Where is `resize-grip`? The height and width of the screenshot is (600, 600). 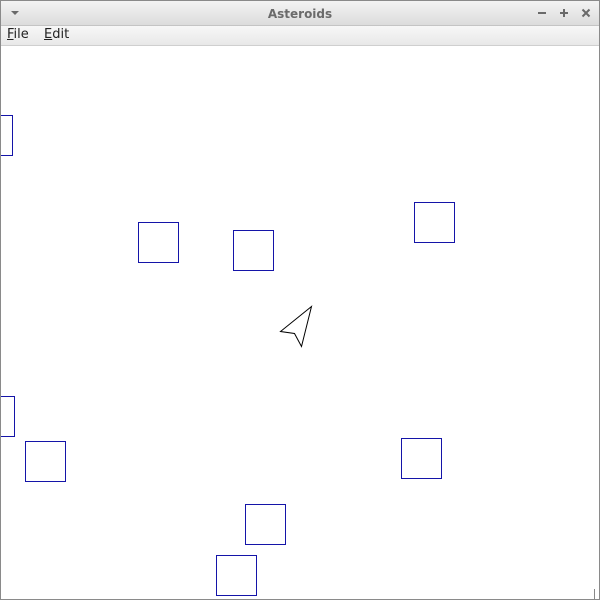 resize-grip is located at coordinates (596, 594).